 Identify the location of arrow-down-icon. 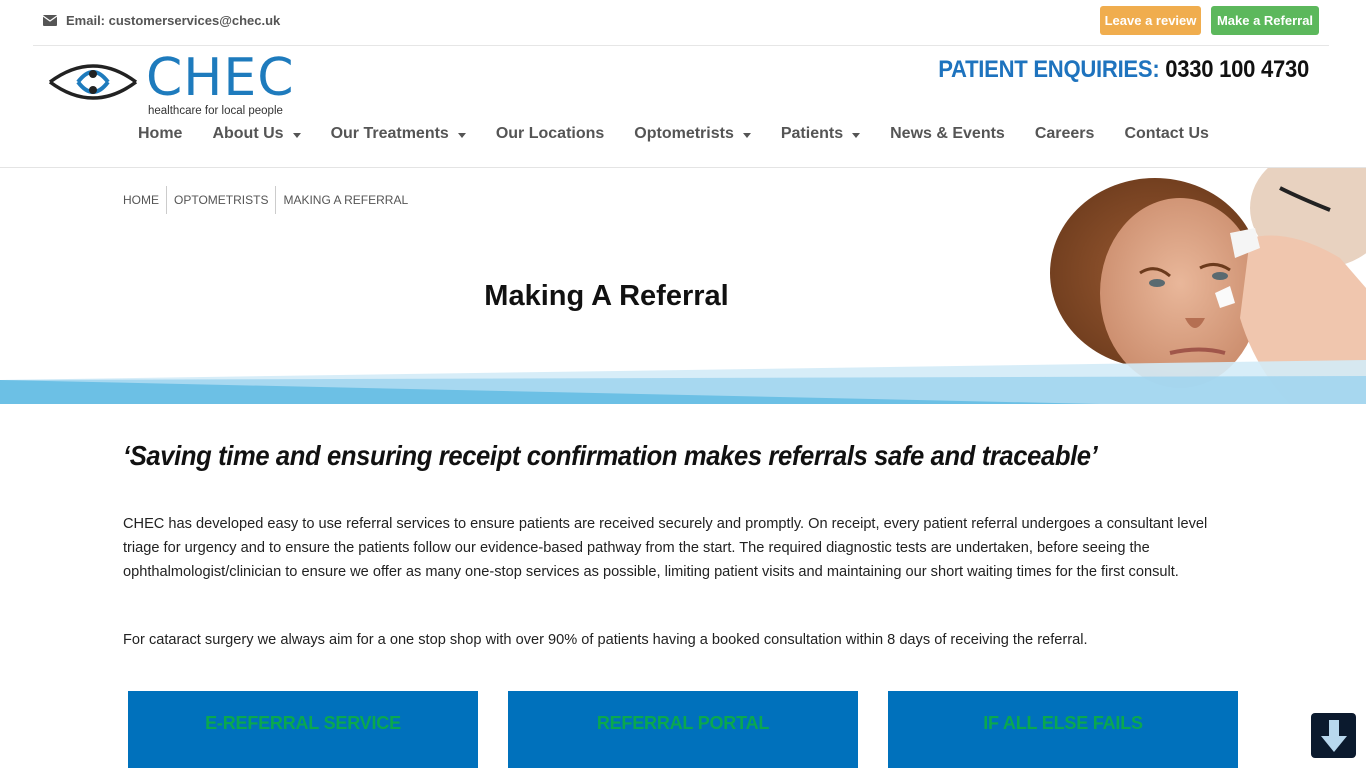
(1333, 735).